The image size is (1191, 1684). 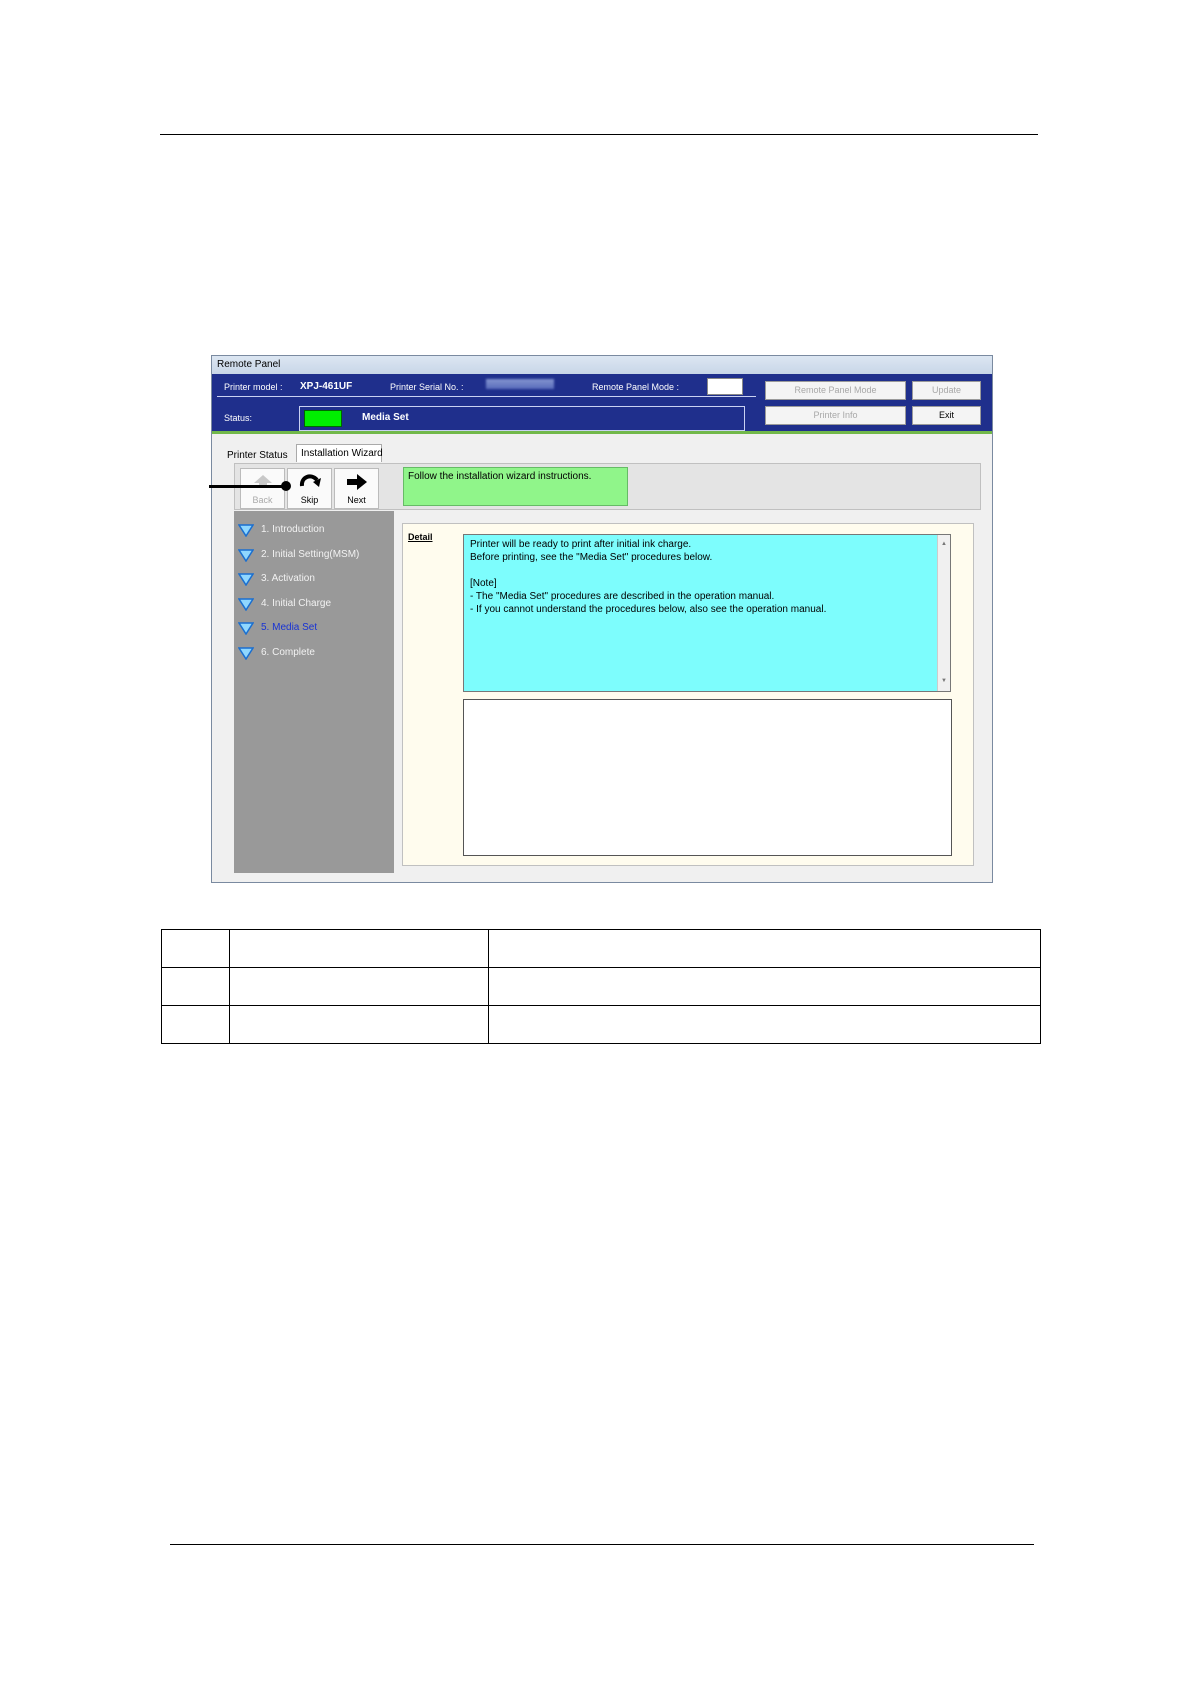 I want to click on callout-line, so click(x=246, y=486).